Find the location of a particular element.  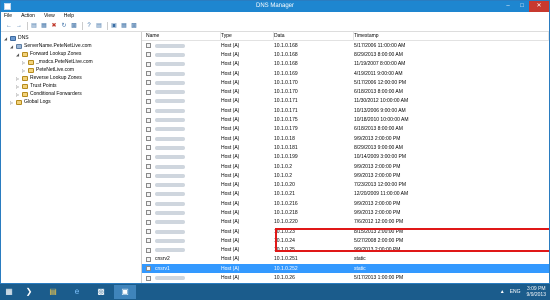

table-row: Host (A) 10.1.0.170 6/18/2013 8:00:00 AM is located at coordinates (345, 91).